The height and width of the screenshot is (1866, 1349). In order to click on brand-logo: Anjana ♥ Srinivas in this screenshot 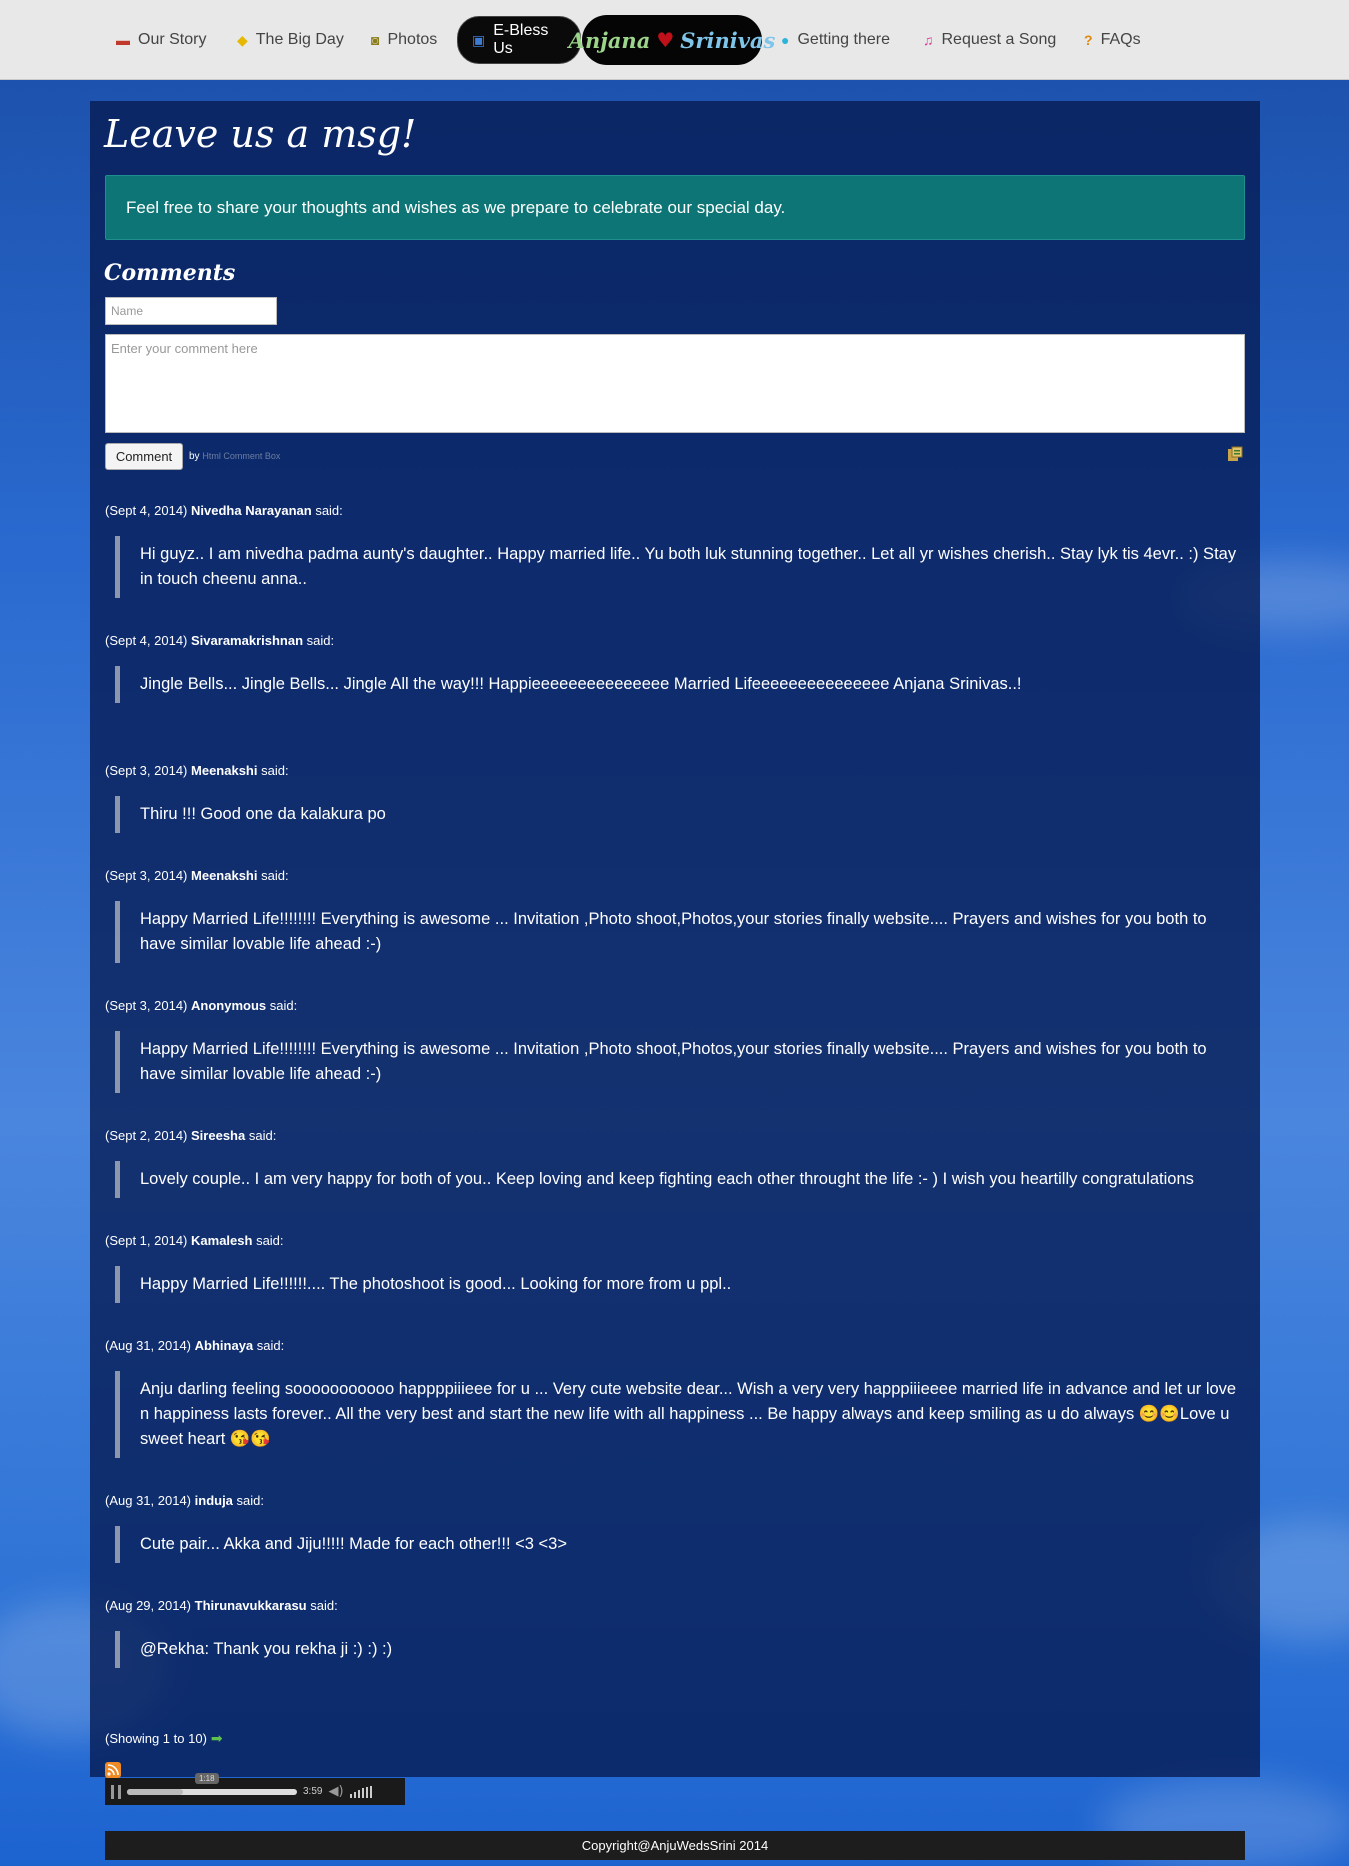, I will do `click(672, 40)`.